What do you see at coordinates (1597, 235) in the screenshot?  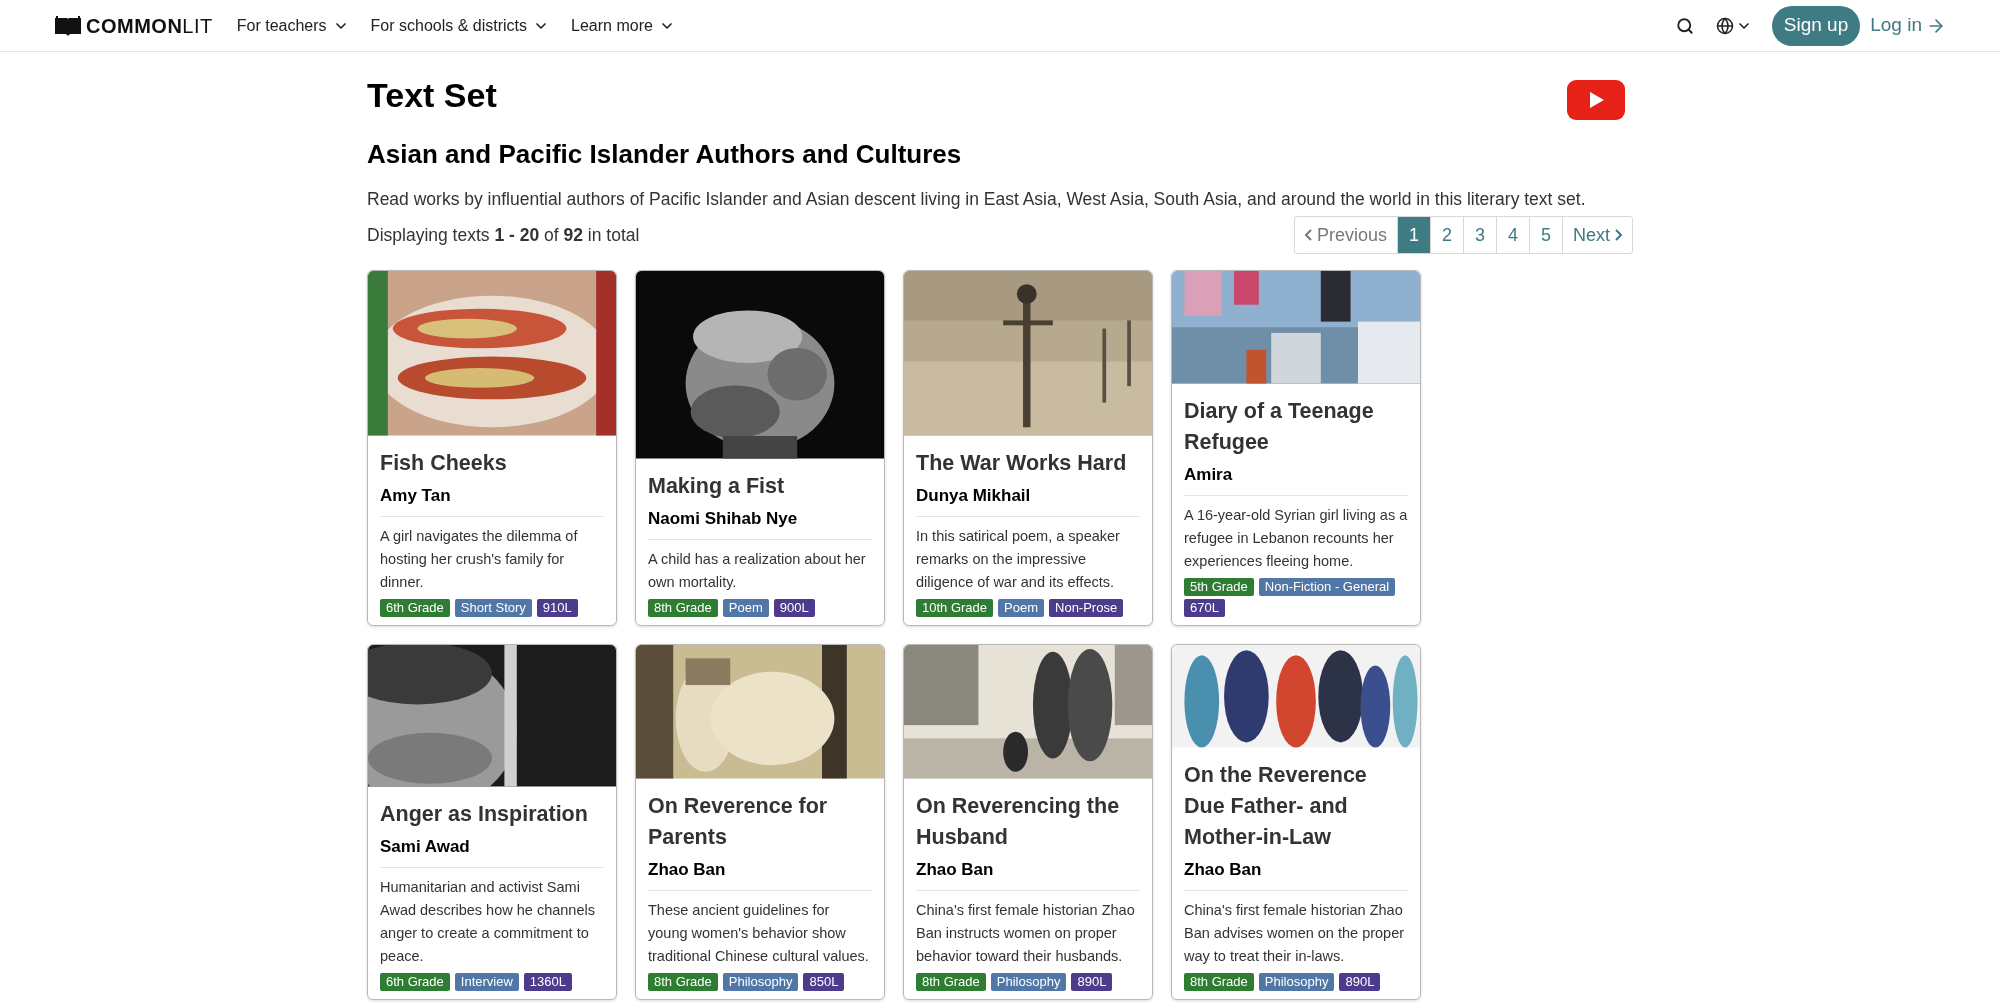 I see `next-button: Next` at bounding box center [1597, 235].